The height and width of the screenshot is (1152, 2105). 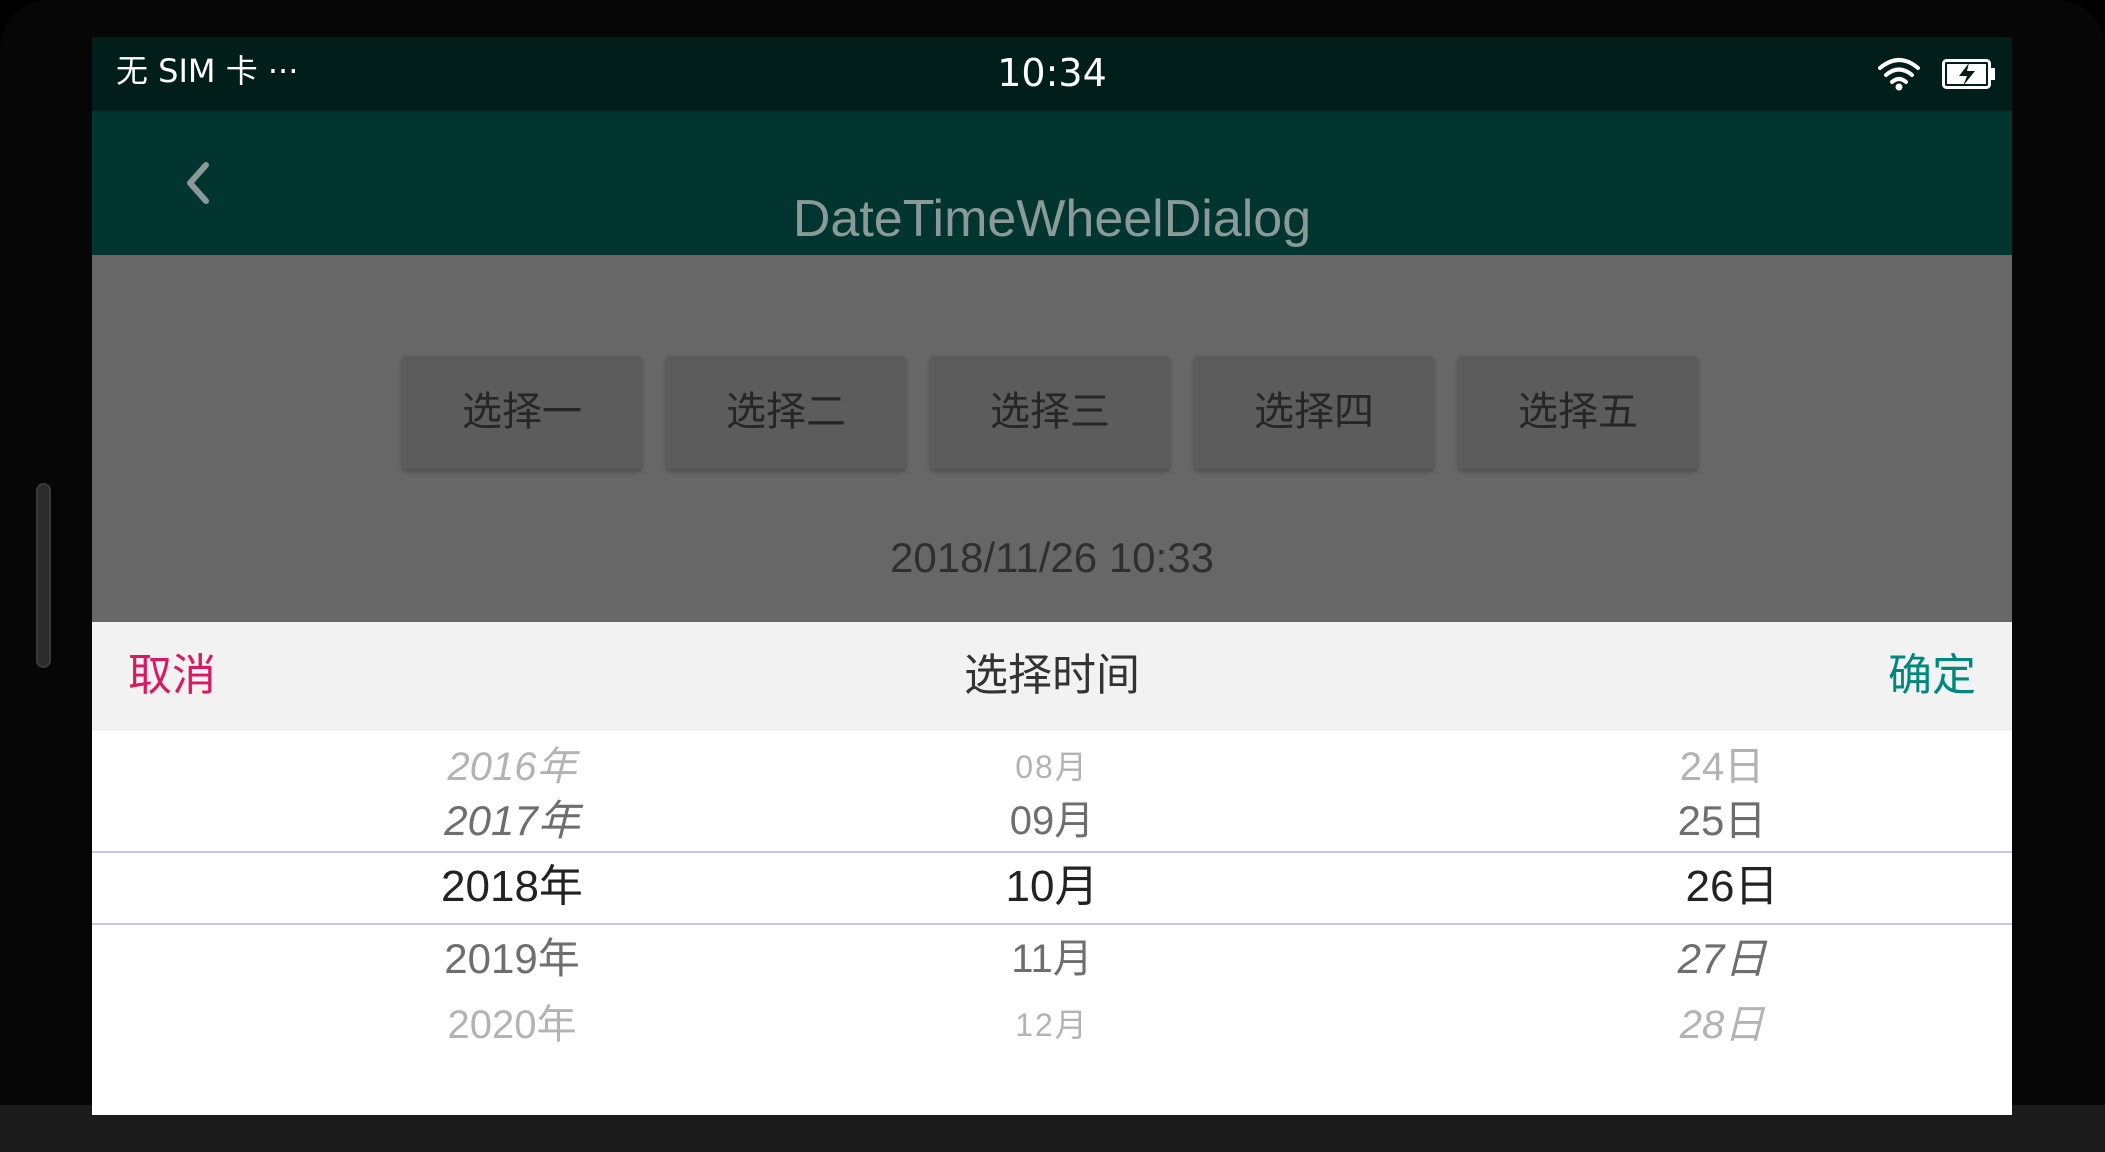 I want to click on year-item: 2017年, so click(x=512, y=821).